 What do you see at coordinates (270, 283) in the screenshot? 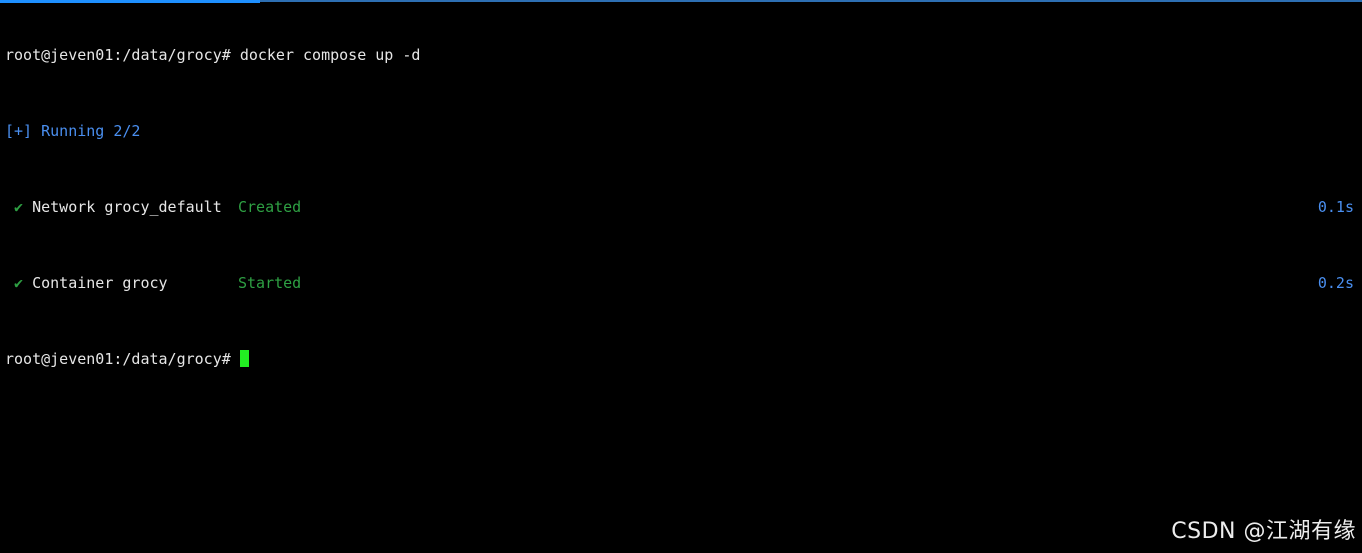
I see `resource-status: Started` at bounding box center [270, 283].